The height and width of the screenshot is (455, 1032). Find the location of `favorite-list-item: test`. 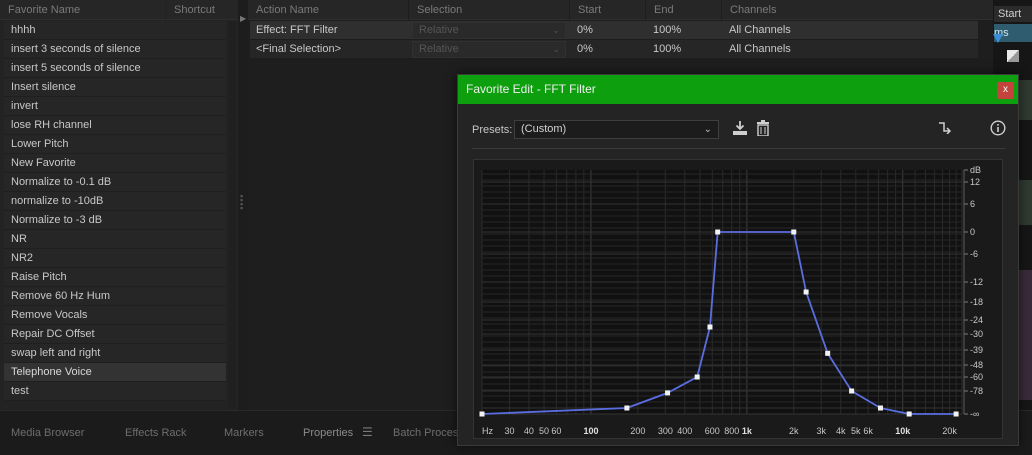

favorite-list-item: test is located at coordinates (115, 391).